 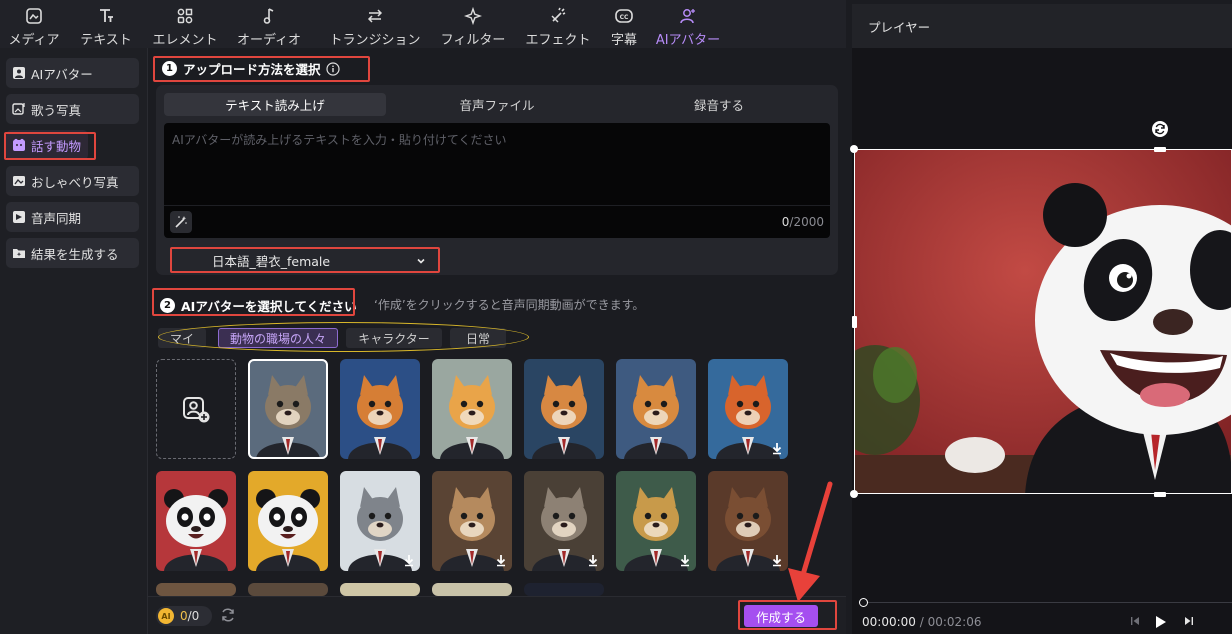 I want to click on prev-frame-icon, so click(x=1136, y=622).